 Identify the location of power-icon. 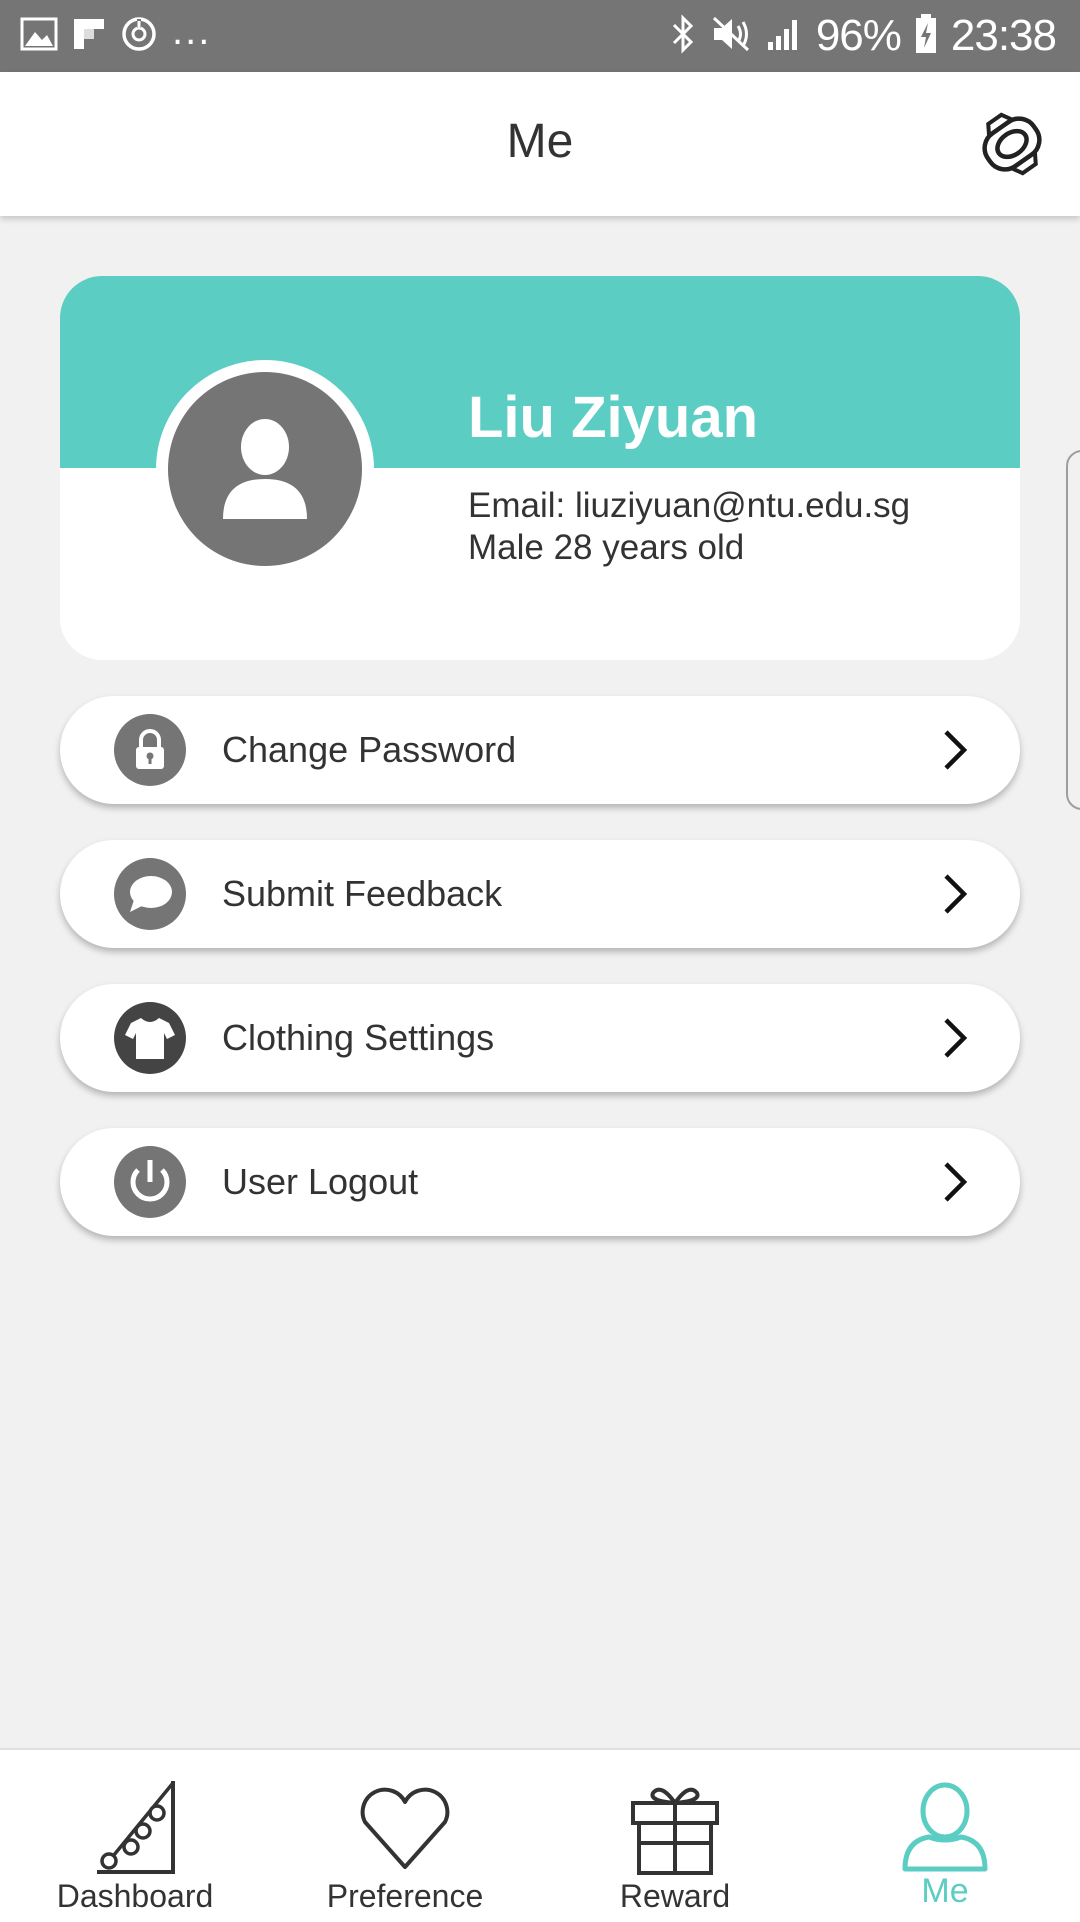
(150, 1182).